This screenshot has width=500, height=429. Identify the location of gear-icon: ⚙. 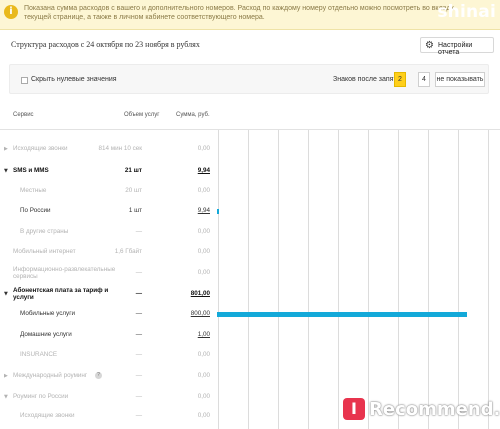
(429, 45).